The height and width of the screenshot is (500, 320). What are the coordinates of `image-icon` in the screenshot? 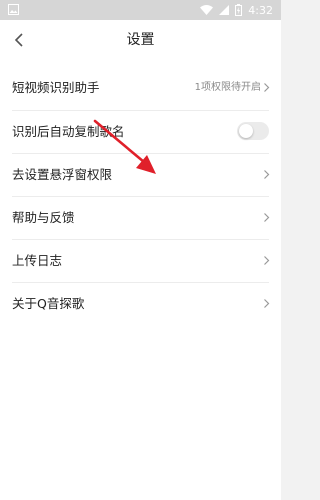 It's located at (13, 9).